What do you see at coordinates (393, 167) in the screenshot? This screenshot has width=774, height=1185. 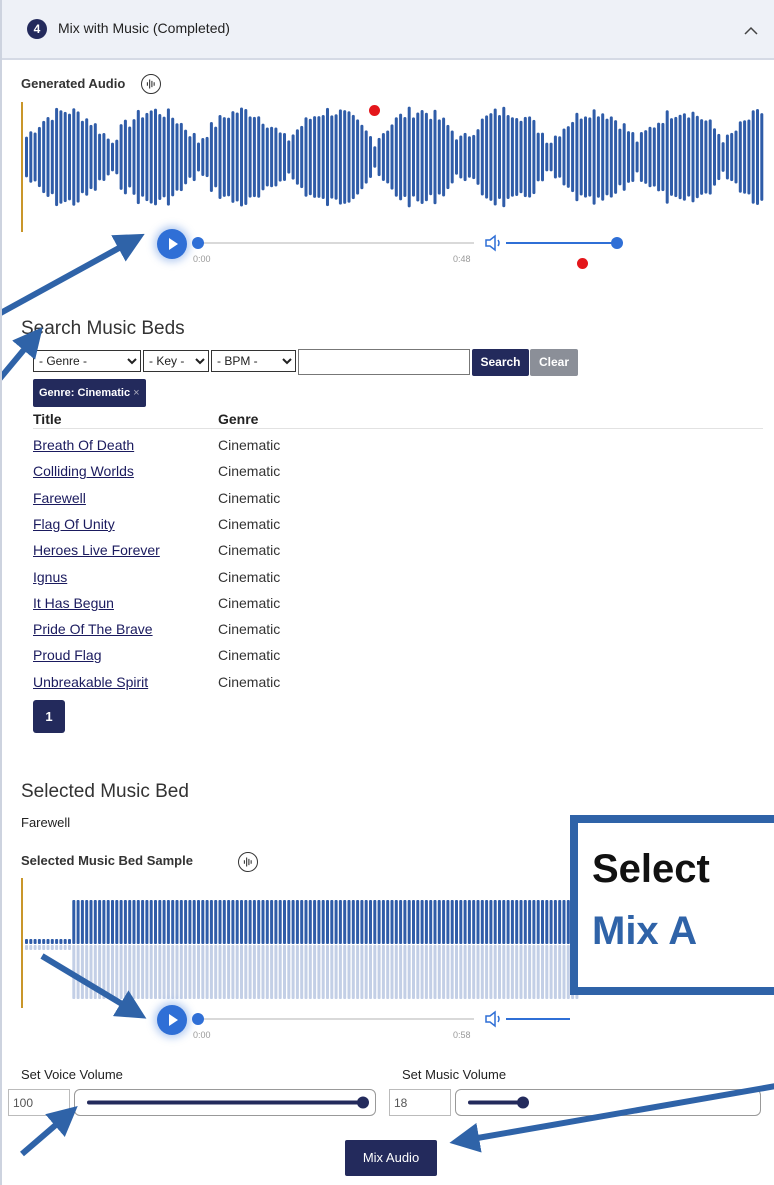 I see `generated-audio-waveform` at bounding box center [393, 167].